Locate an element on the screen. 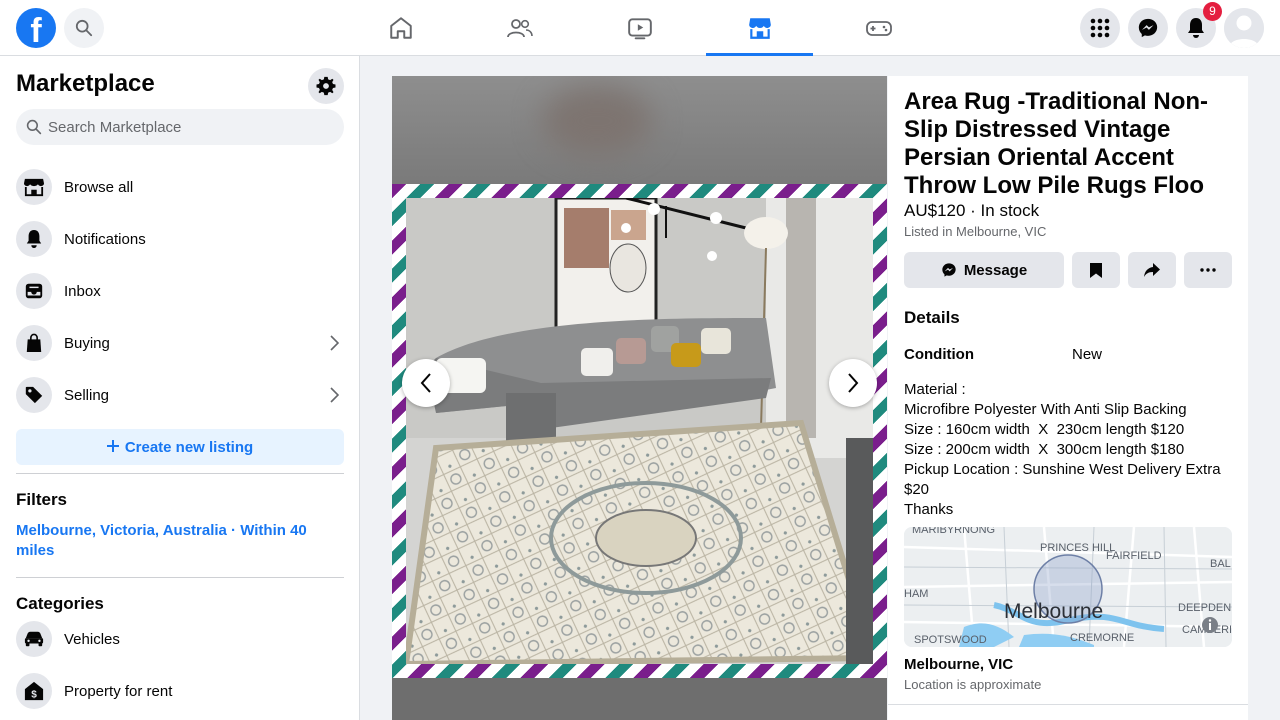 Image resolution: width=1280 pixels, height=720 pixels. share-arrow-icon is located at coordinates (1152, 270).